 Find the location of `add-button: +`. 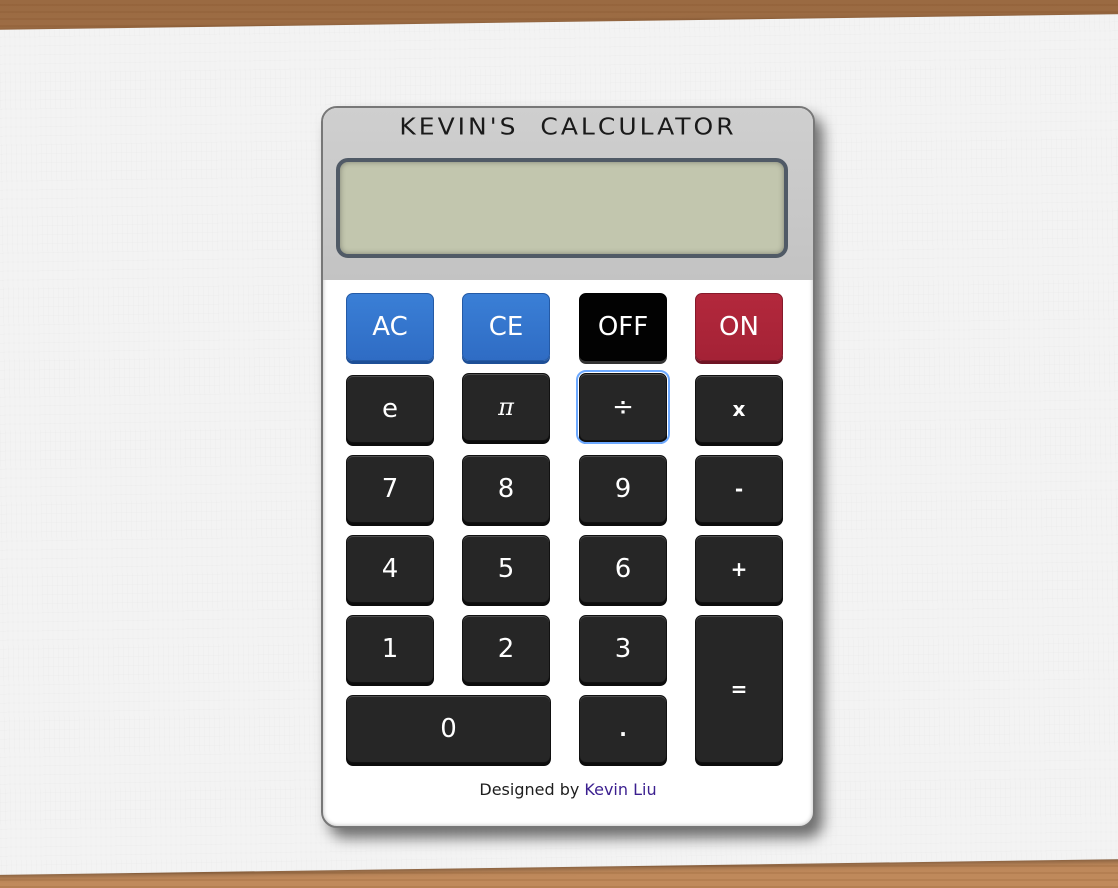

add-button: + is located at coordinates (739, 569).